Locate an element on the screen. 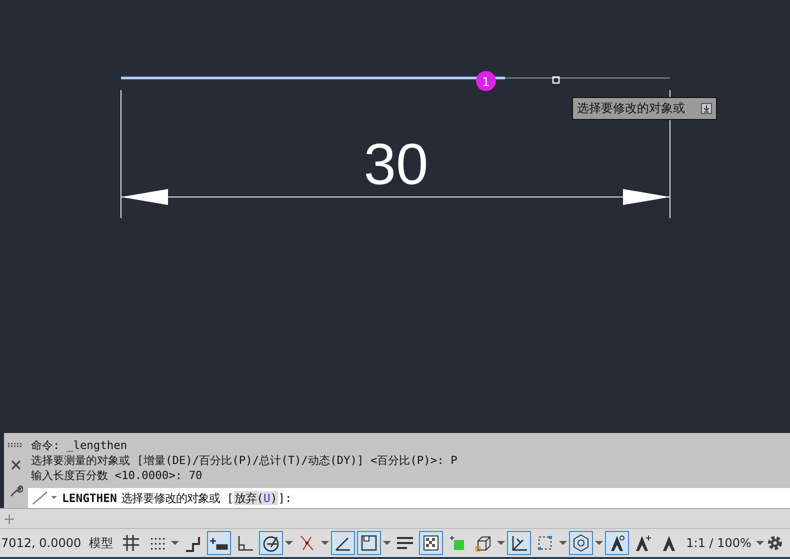 The image size is (790, 559). line-tool-icon is located at coordinates (45, 498).